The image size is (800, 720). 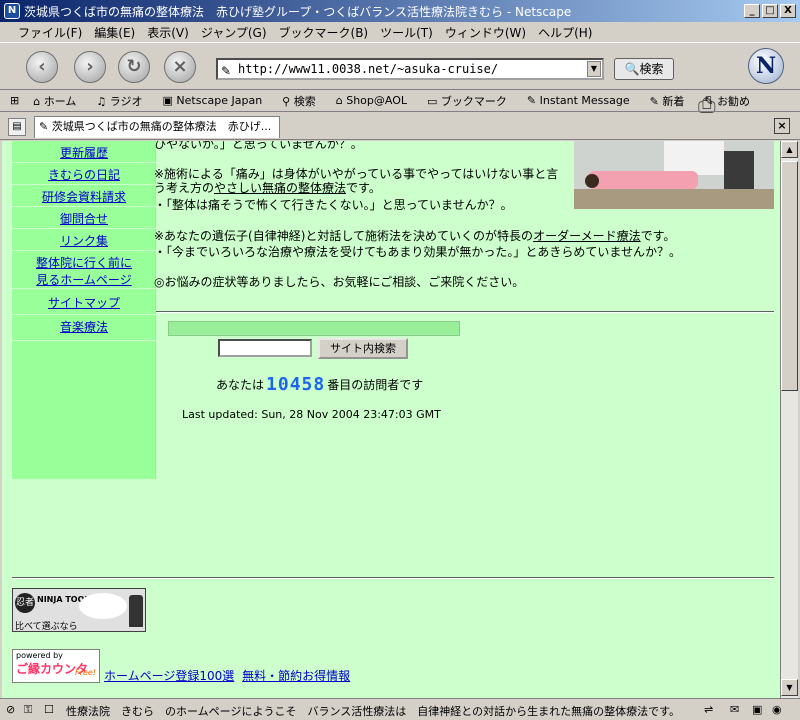 What do you see at coordinates (324, 32) in the screenshot?
I see `menu-bookmarks: ブックマーク(B)` at bounding box center [324, 32].